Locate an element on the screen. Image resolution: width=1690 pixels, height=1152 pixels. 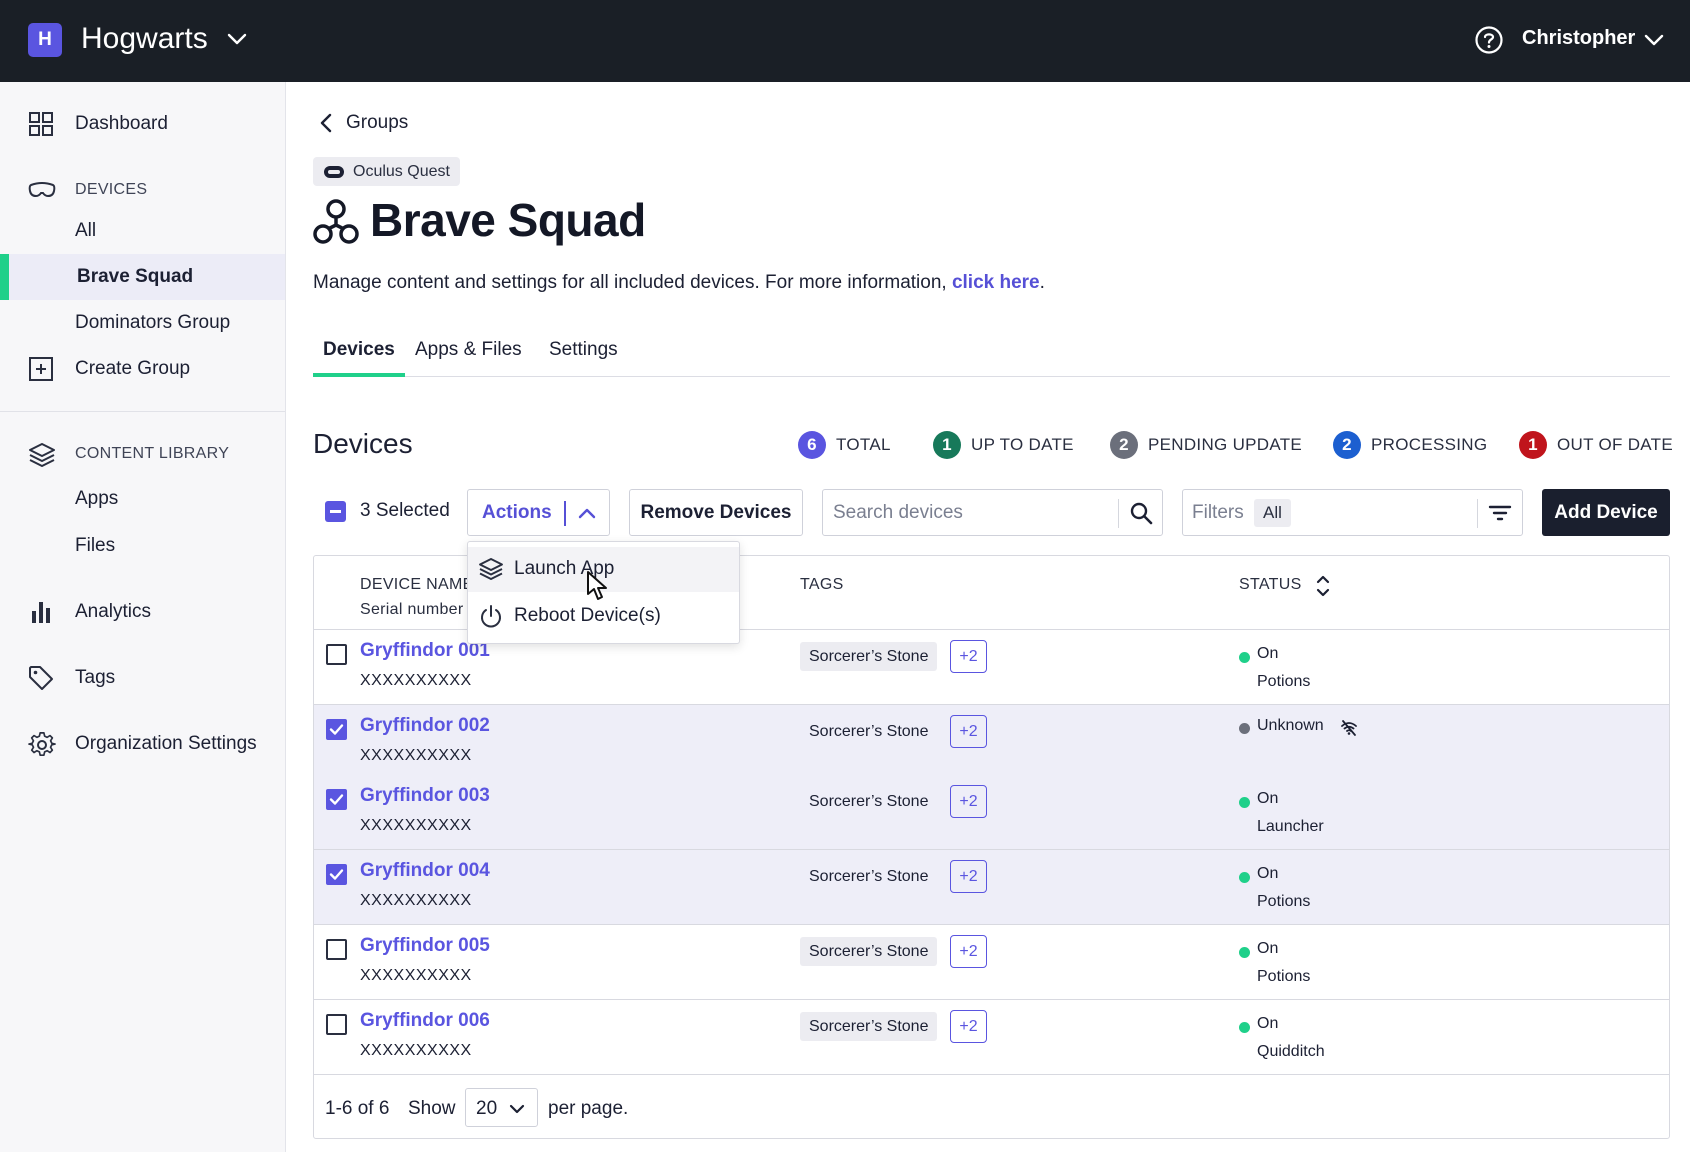
per-page-select: 20 is located at coordinates (501, 1107).